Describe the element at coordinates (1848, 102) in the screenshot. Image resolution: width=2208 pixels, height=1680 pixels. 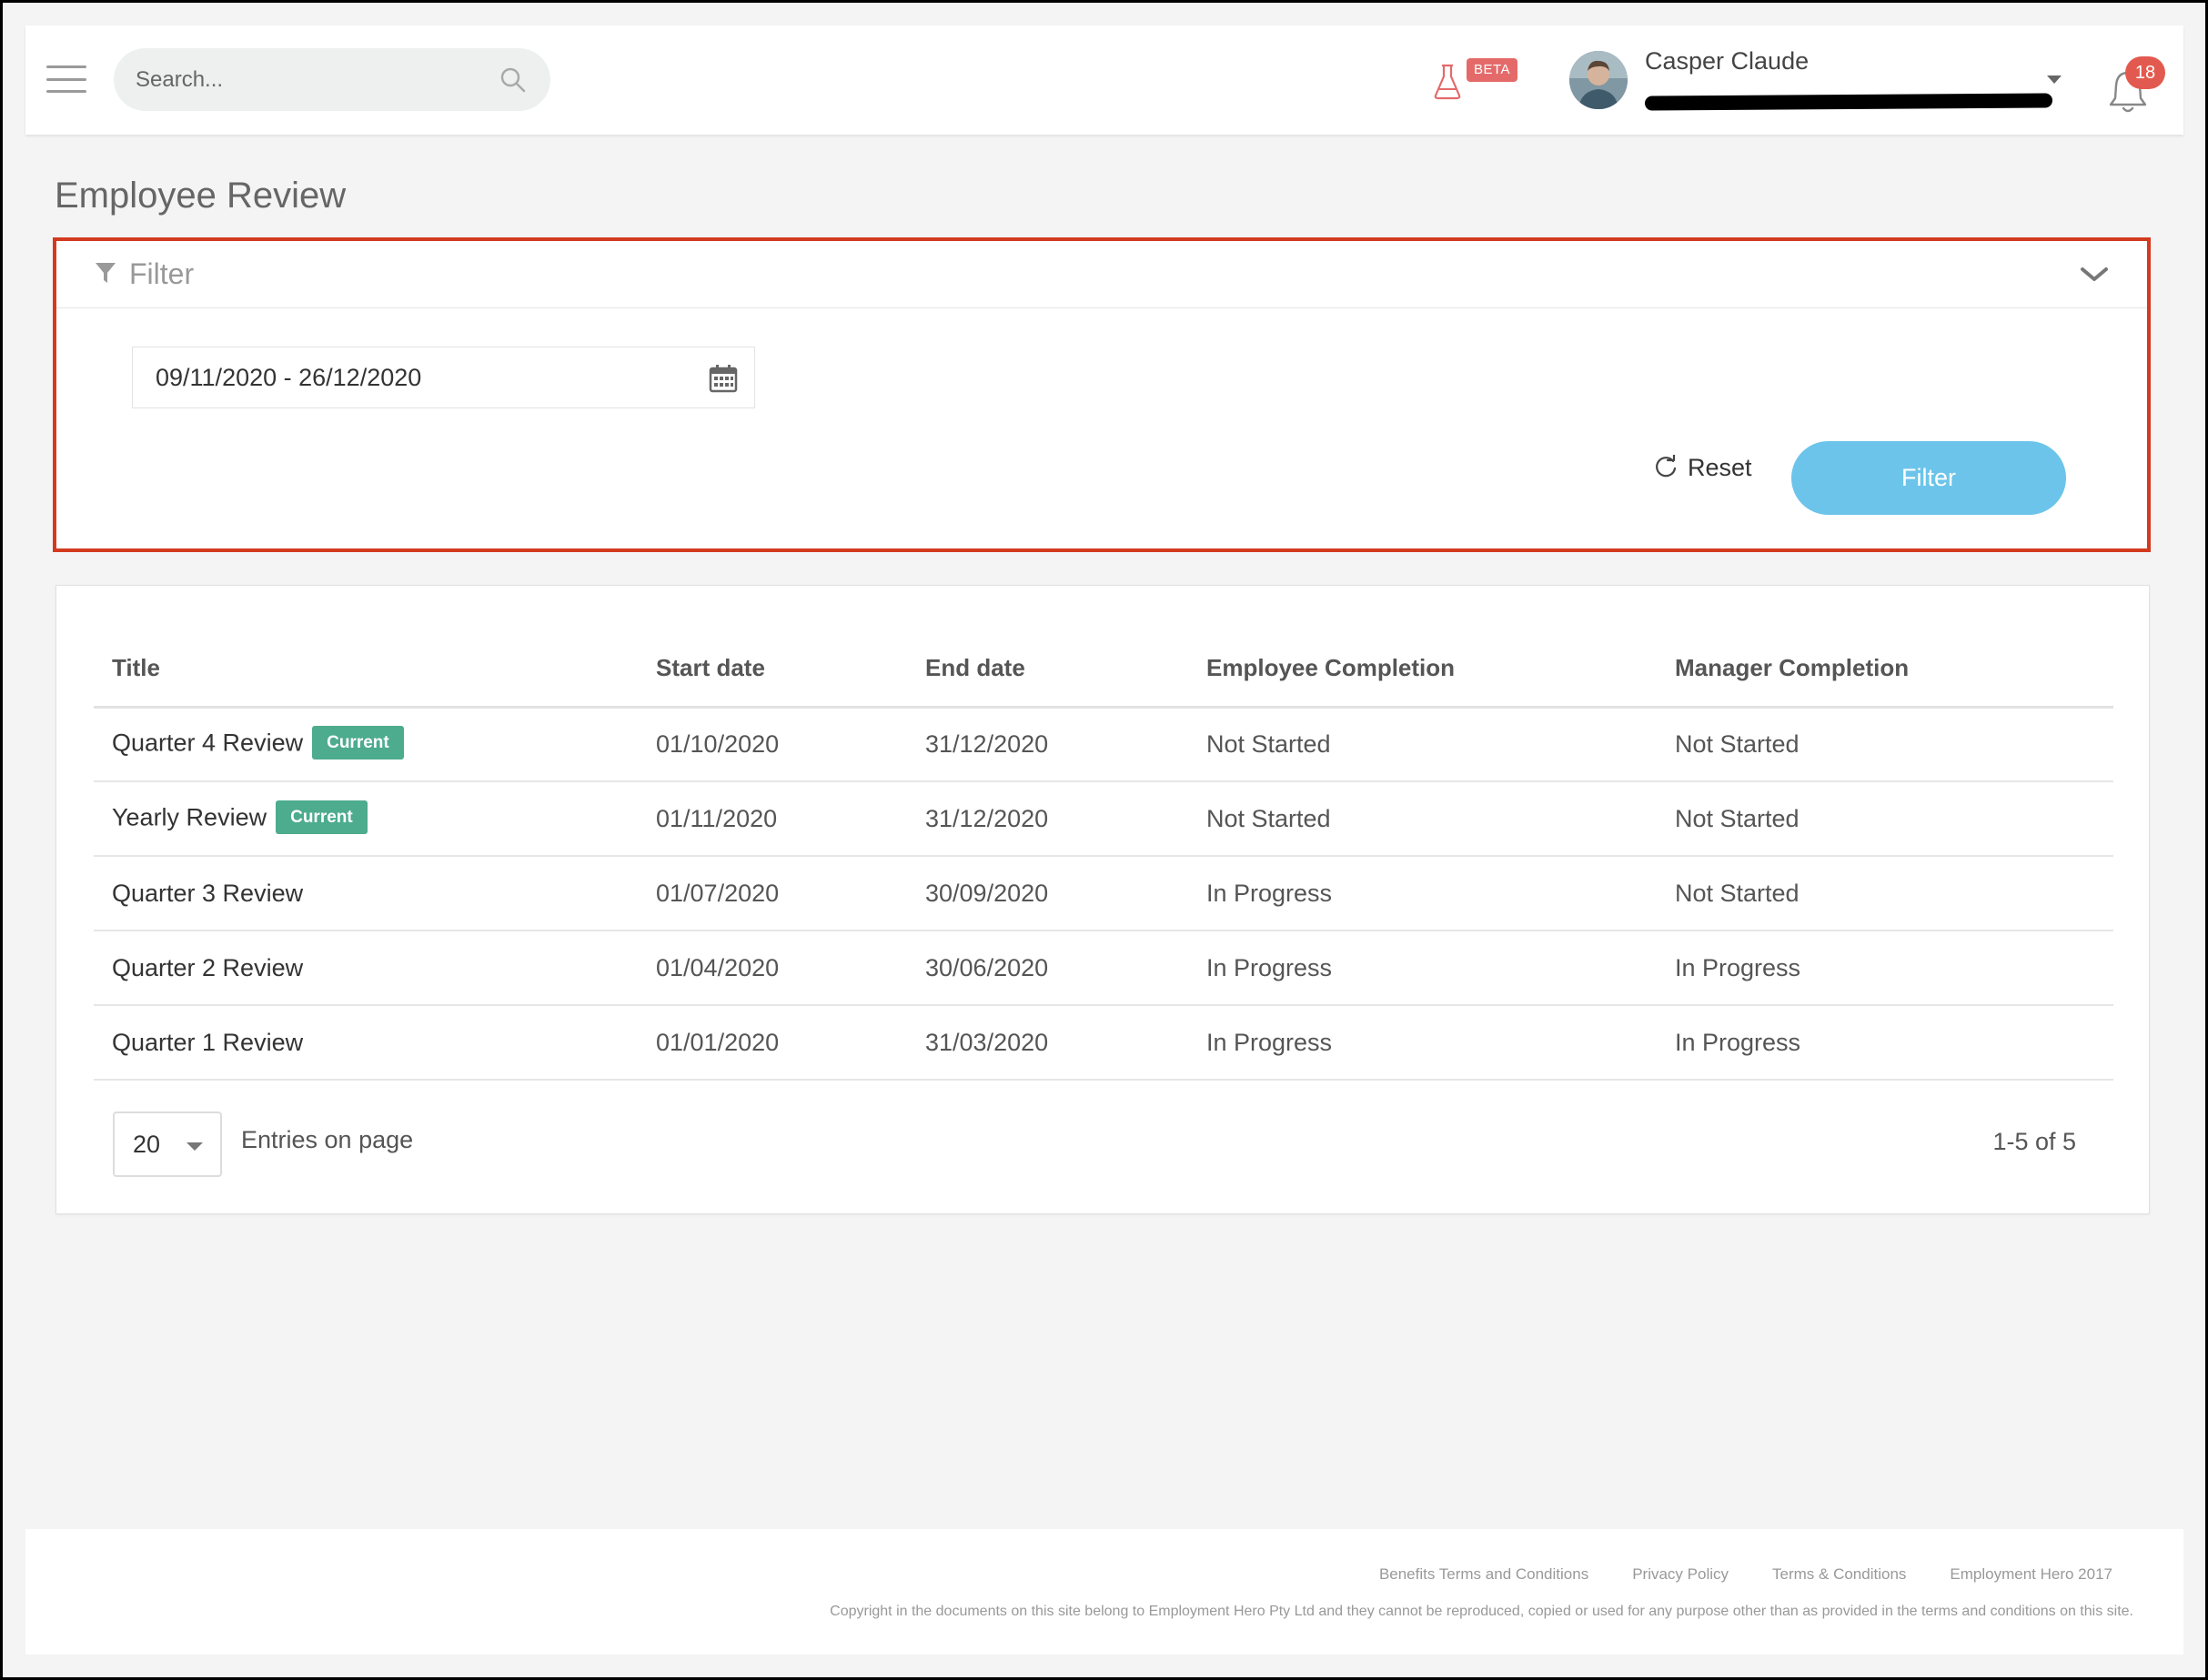
I see `redacted-user-subtitle` at that location.